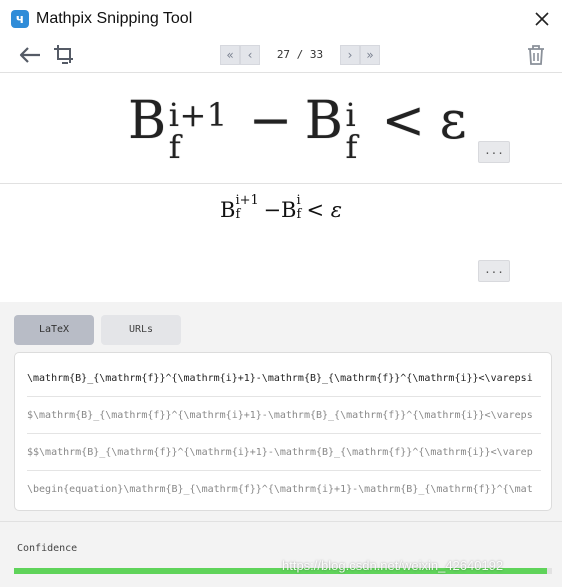 This screenshot has height=587, width=562. What do you see at coordinates (230, 55) in the screenshot?
I see `first-page-button: «` at bounding box center [230, 55].